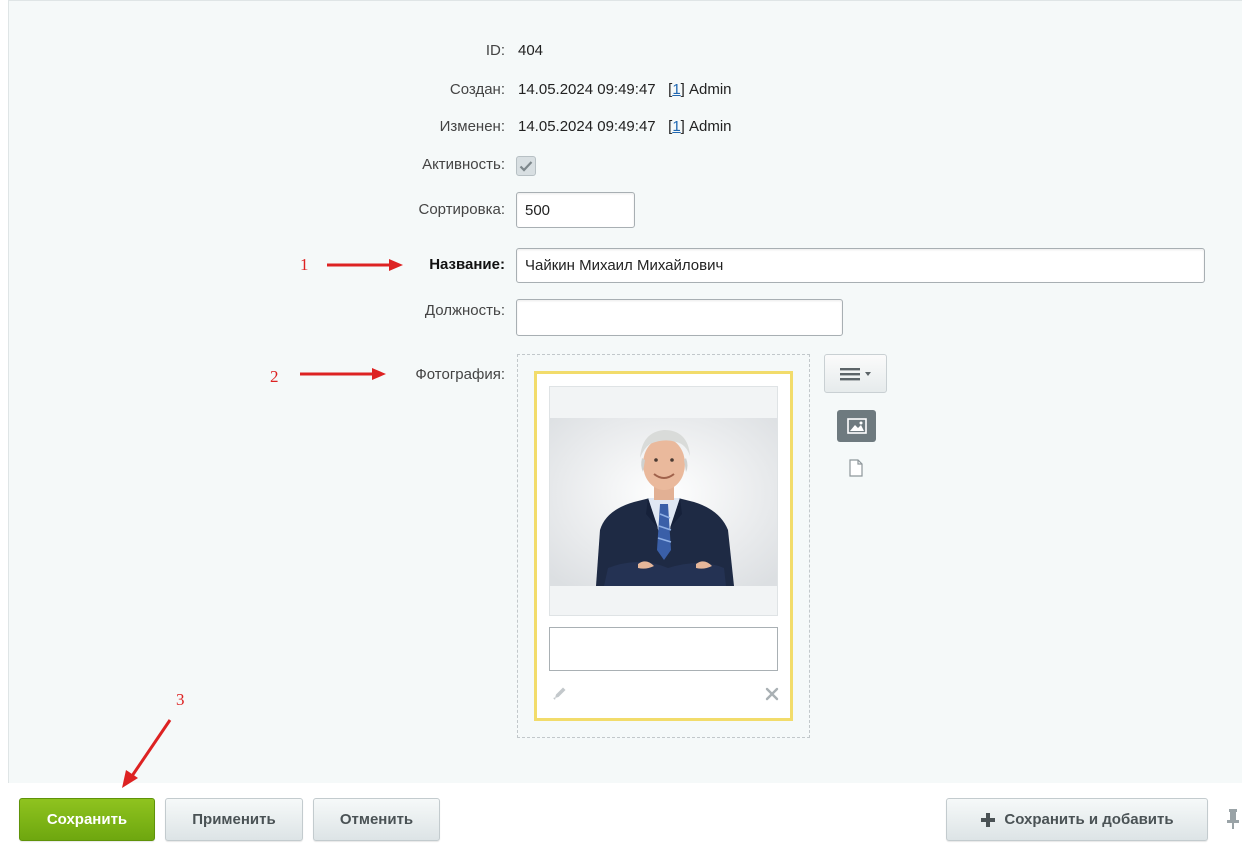 Image resolution: width=1242 pixels, height=852 pixels. Describe the element at coordinates (587, 89) in the screenshot. I see `created-datetime: 14.05.2024 09:49:47` at that location.